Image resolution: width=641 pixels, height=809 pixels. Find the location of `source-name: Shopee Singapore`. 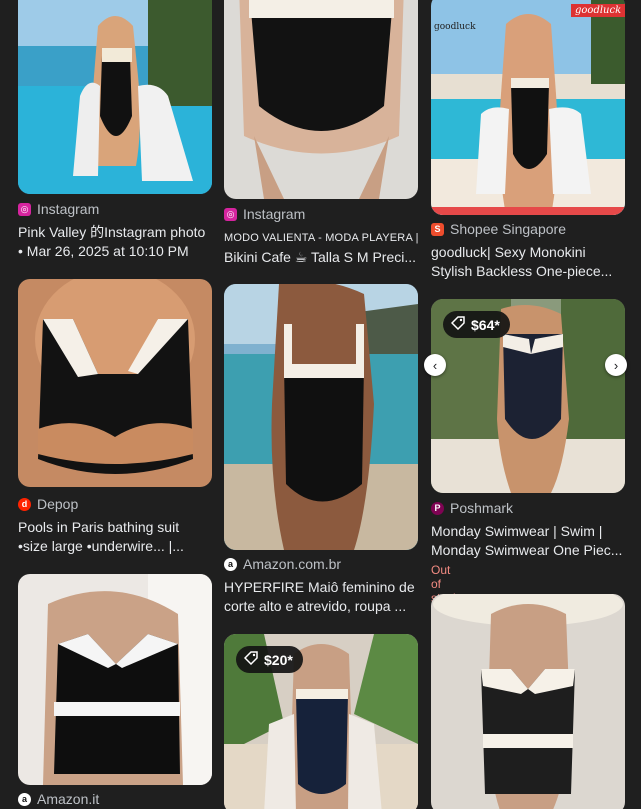

source-name: Shopee Singapore is located at coordinates (508, 229).